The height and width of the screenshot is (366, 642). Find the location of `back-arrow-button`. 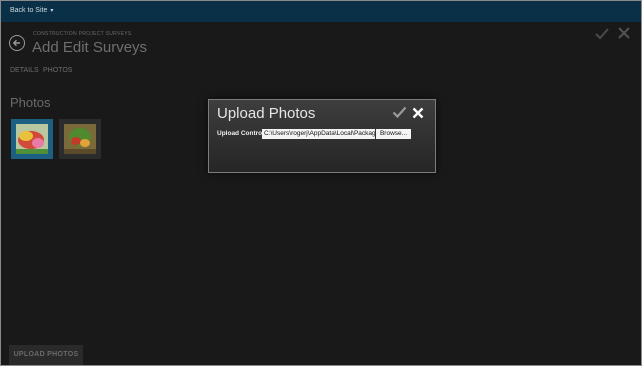

back-arrow-button is located at coordinates (17, 43).